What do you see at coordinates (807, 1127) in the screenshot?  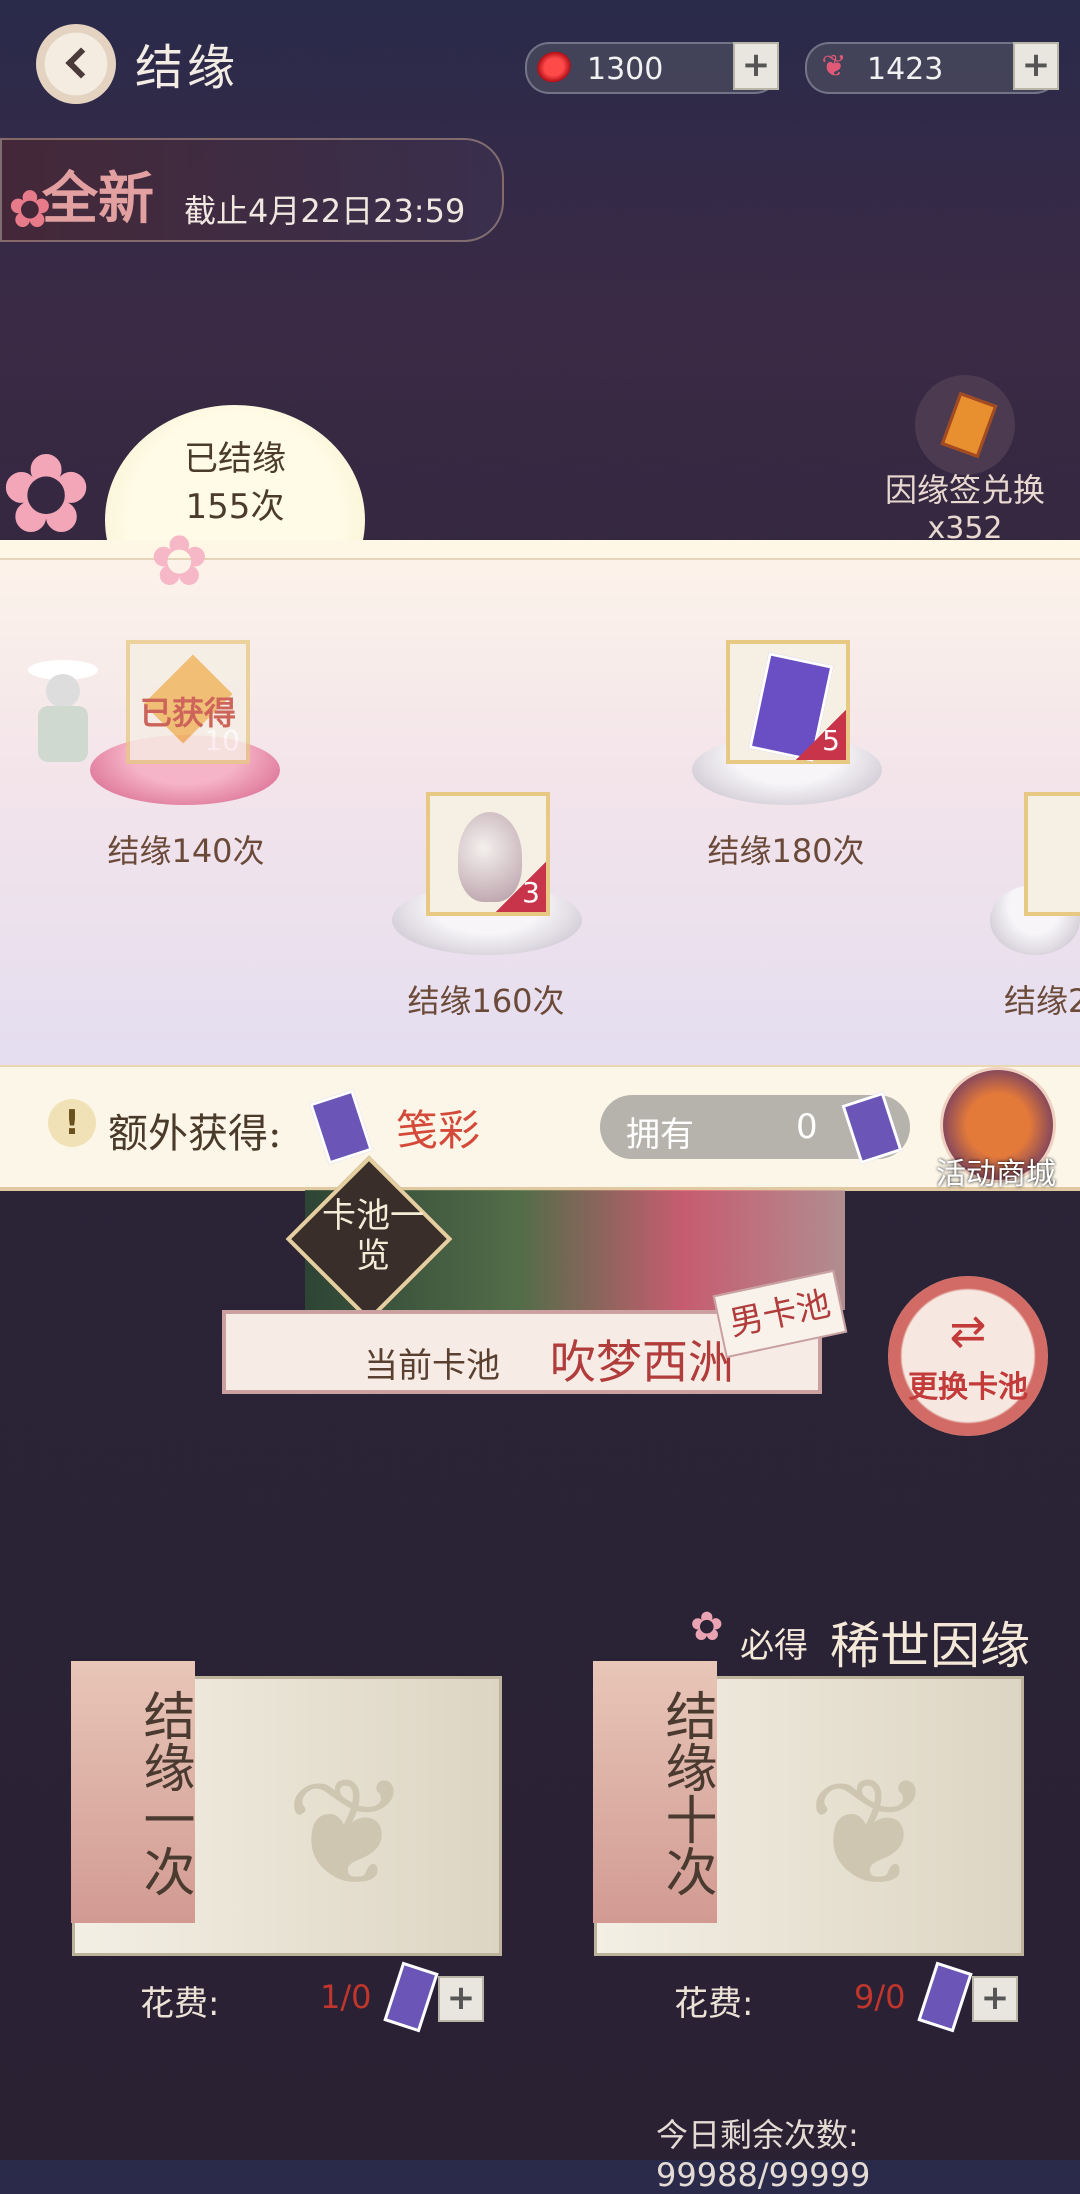 I see `owned-value: 0` at bounding box center [807, 1127].